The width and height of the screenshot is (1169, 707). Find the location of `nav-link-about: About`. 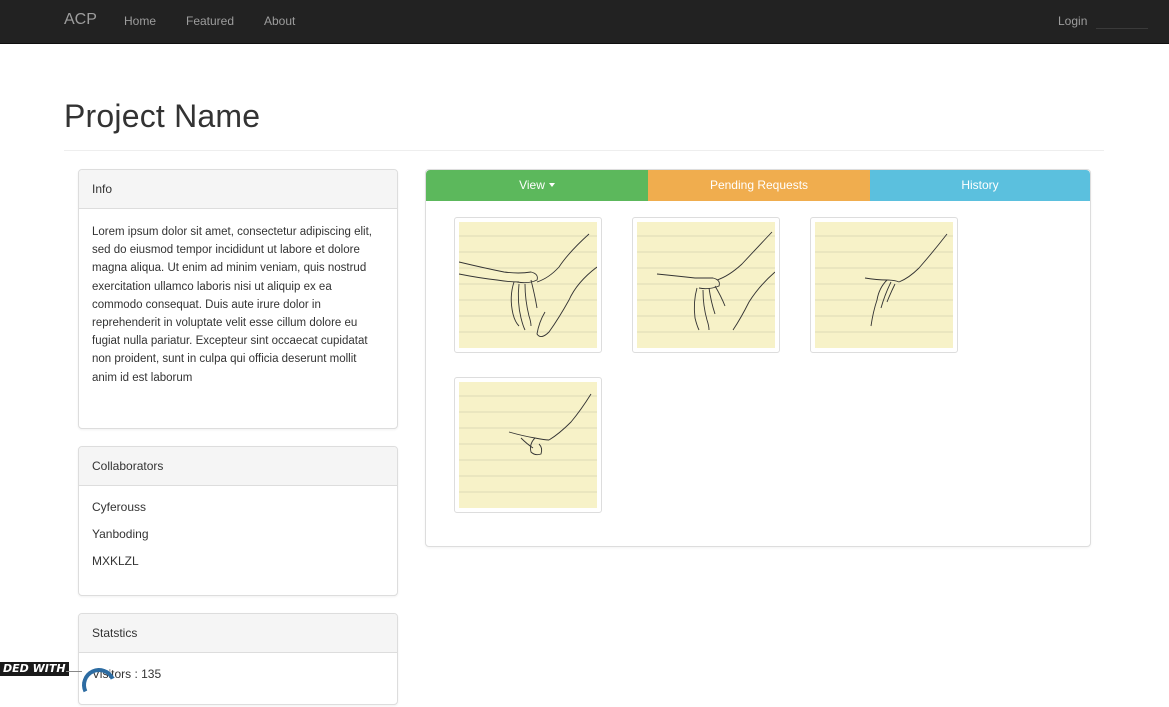

nav-link-about: About is located at coordinates (279, 21).